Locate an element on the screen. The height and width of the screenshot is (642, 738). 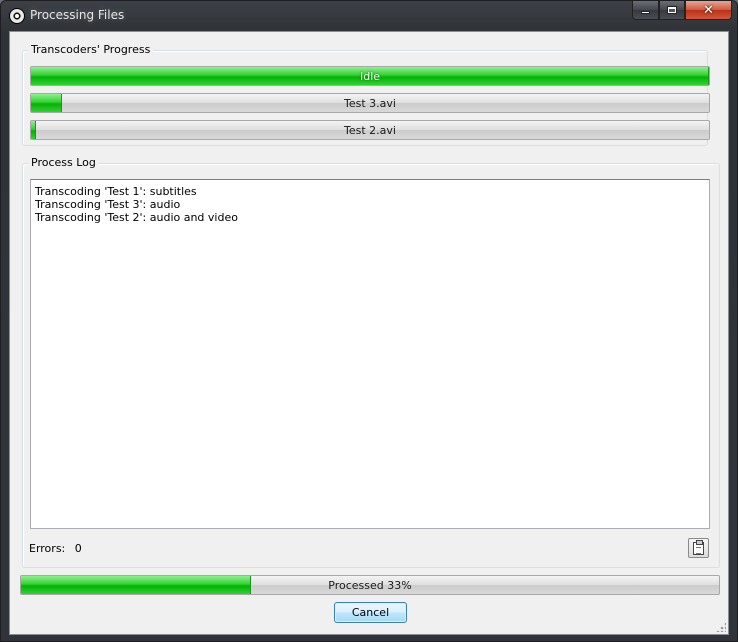
cancel-button: Cancel is located at coordinates (370, 612).